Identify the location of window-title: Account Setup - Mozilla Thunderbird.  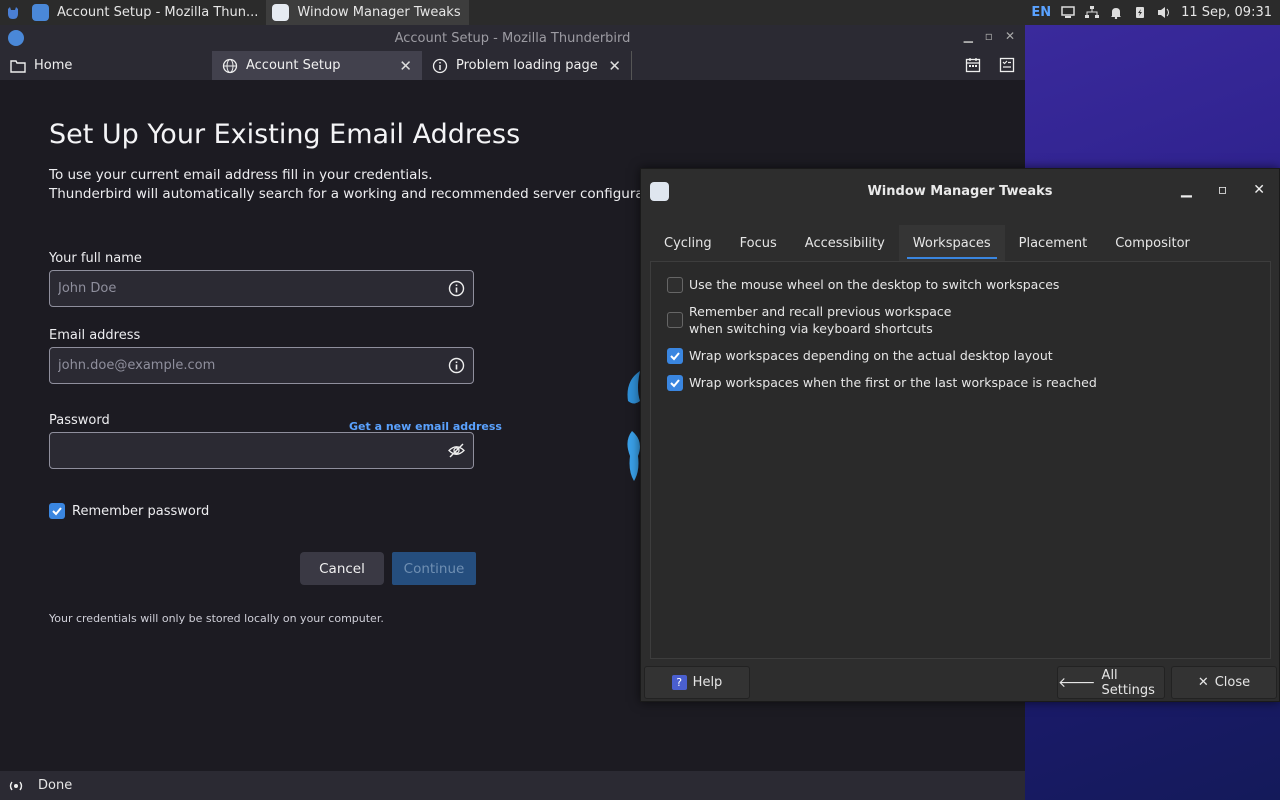
(512, 38).